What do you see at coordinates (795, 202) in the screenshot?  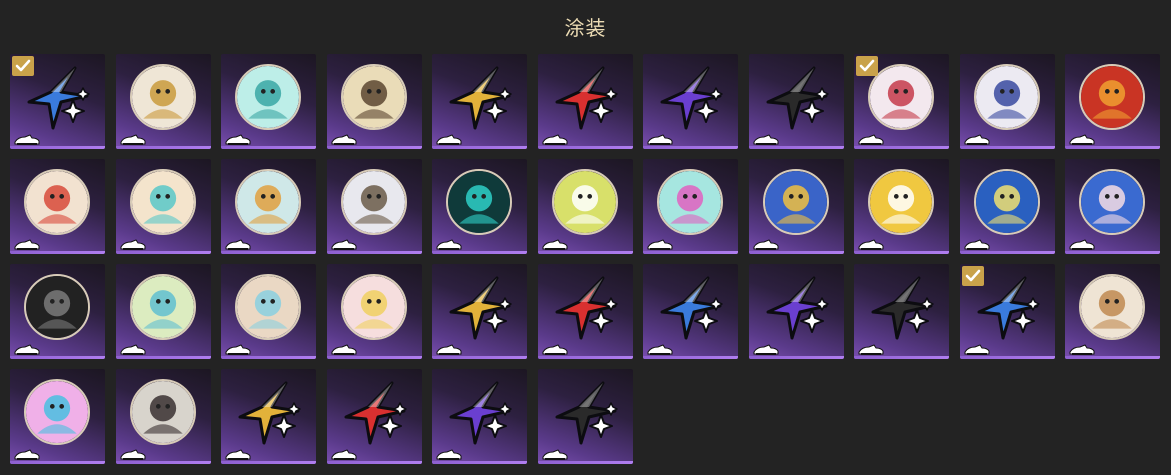 I see `penguin-badge-icon` at bounding box center [795, 202].